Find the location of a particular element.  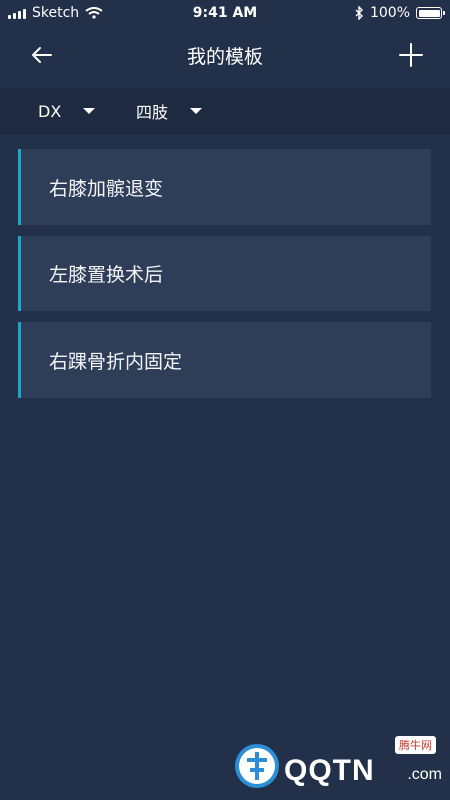

battery-fill is located at coordinates (429, 13).